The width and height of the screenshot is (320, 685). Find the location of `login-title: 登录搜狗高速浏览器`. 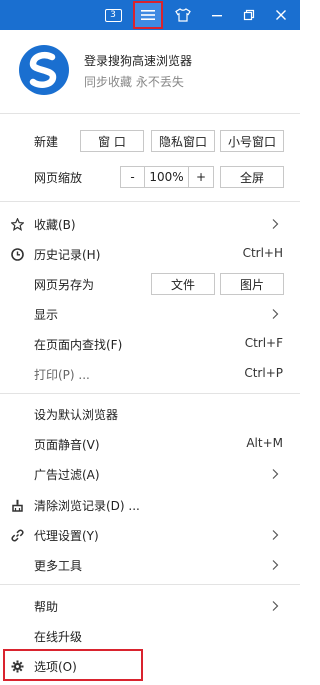

login-title: 登录搜狗高速浏览器 is located at coordinates (138, 61).